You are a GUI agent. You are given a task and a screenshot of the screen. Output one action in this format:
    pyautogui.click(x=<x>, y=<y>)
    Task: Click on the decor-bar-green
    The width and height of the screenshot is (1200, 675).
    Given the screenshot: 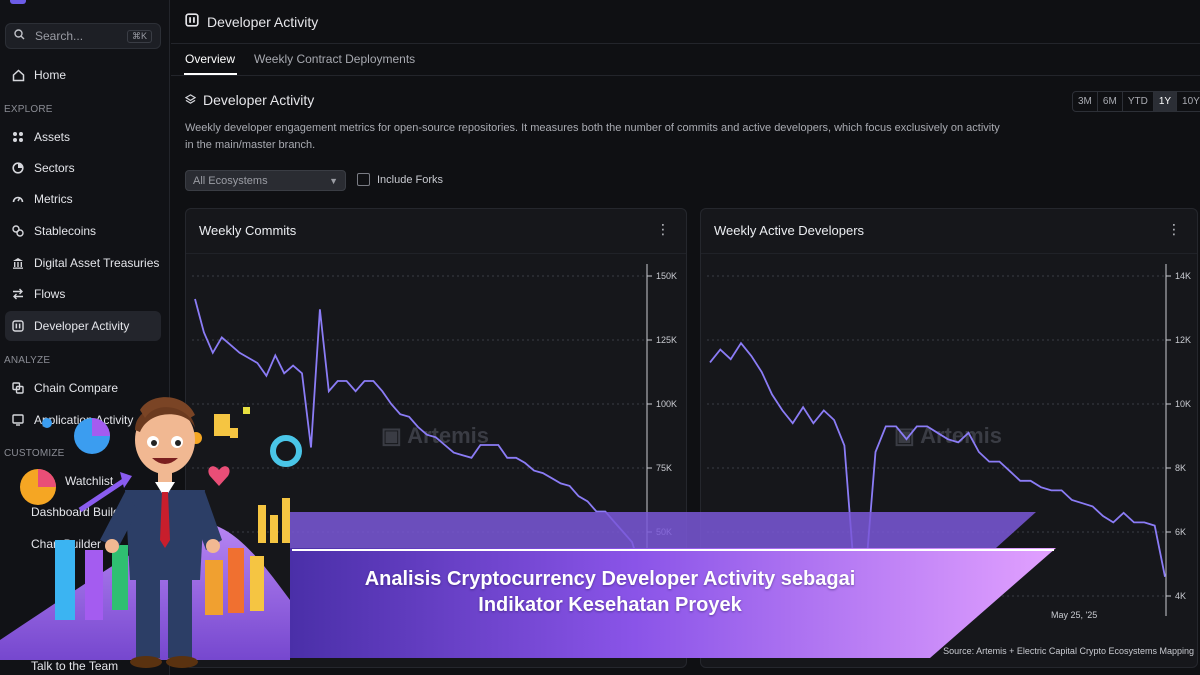 What is the action you would take?
    pyautogui.click(x=120, y=577)
    